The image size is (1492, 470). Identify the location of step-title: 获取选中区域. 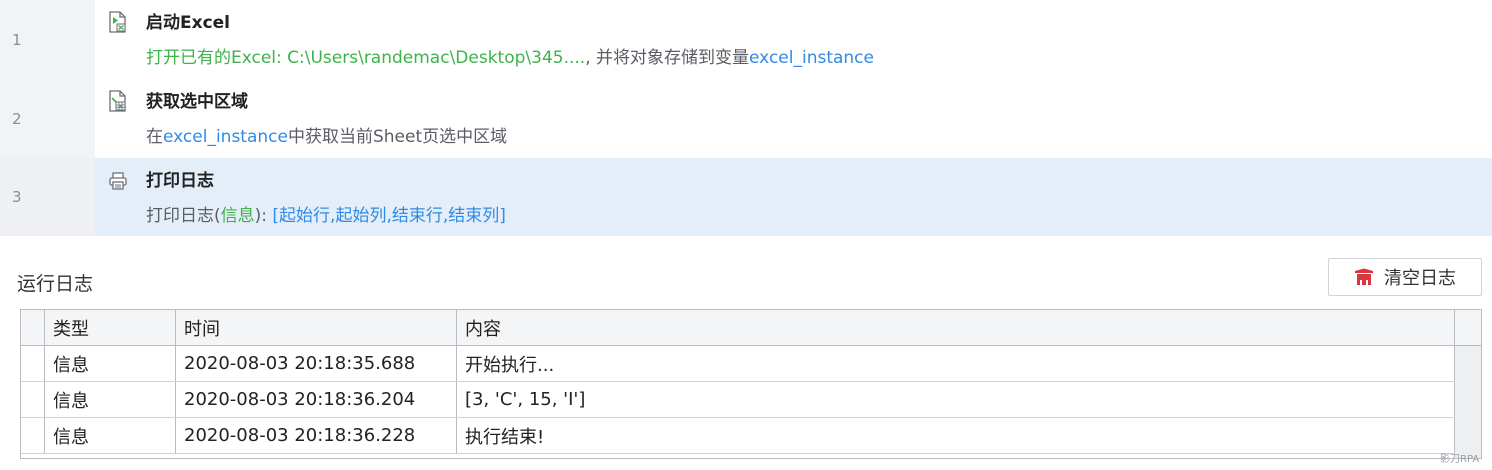
(197, 102).